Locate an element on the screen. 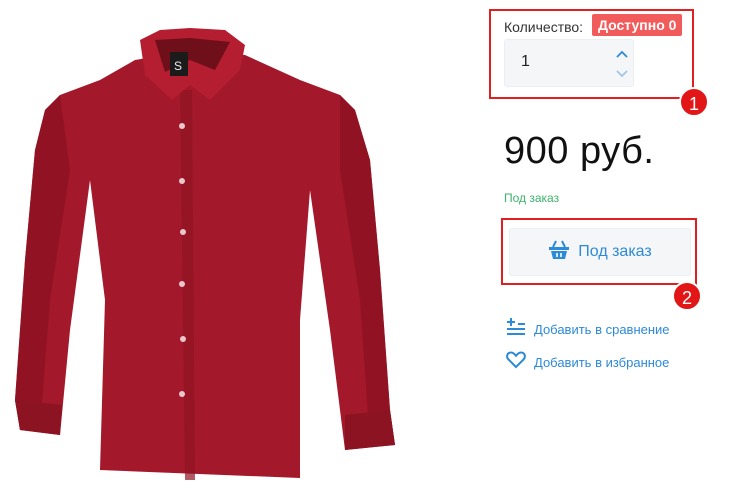 The image size is (740, 490). add-to-compare-label: Добавить в сравнение is located at coordinates (602, 329).